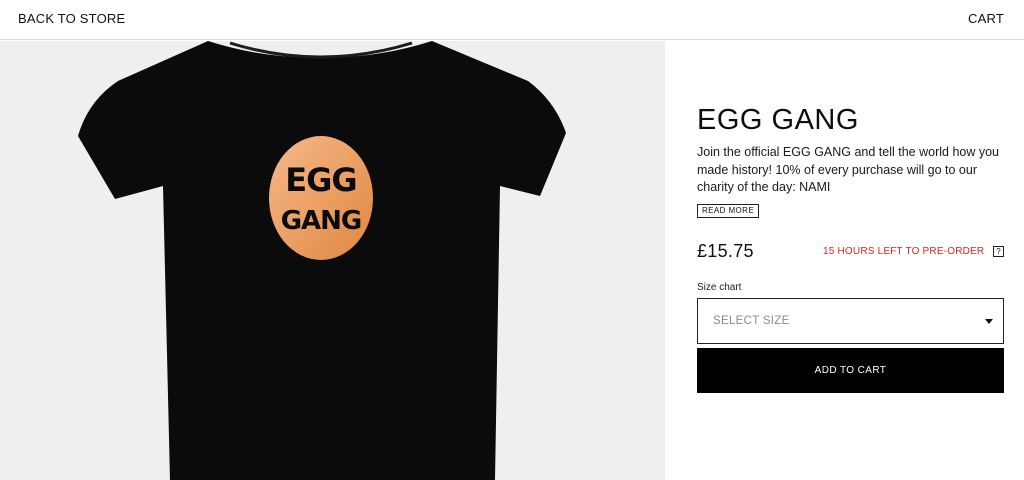 The height and width of the screenshot is (480, 1024). I want to click on size-select-value: SELECT SIZE, so click(751, 321).